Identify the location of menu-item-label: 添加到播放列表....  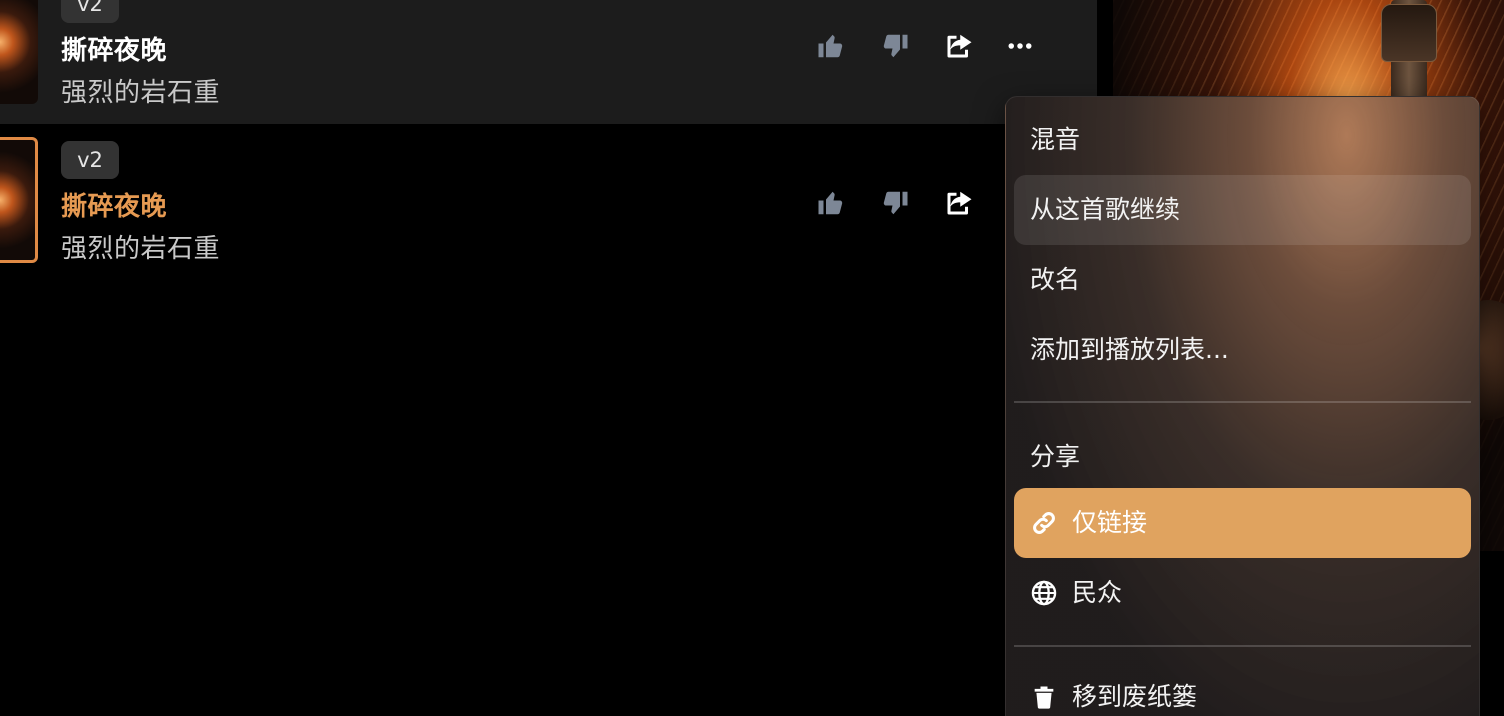
(1129, 349).